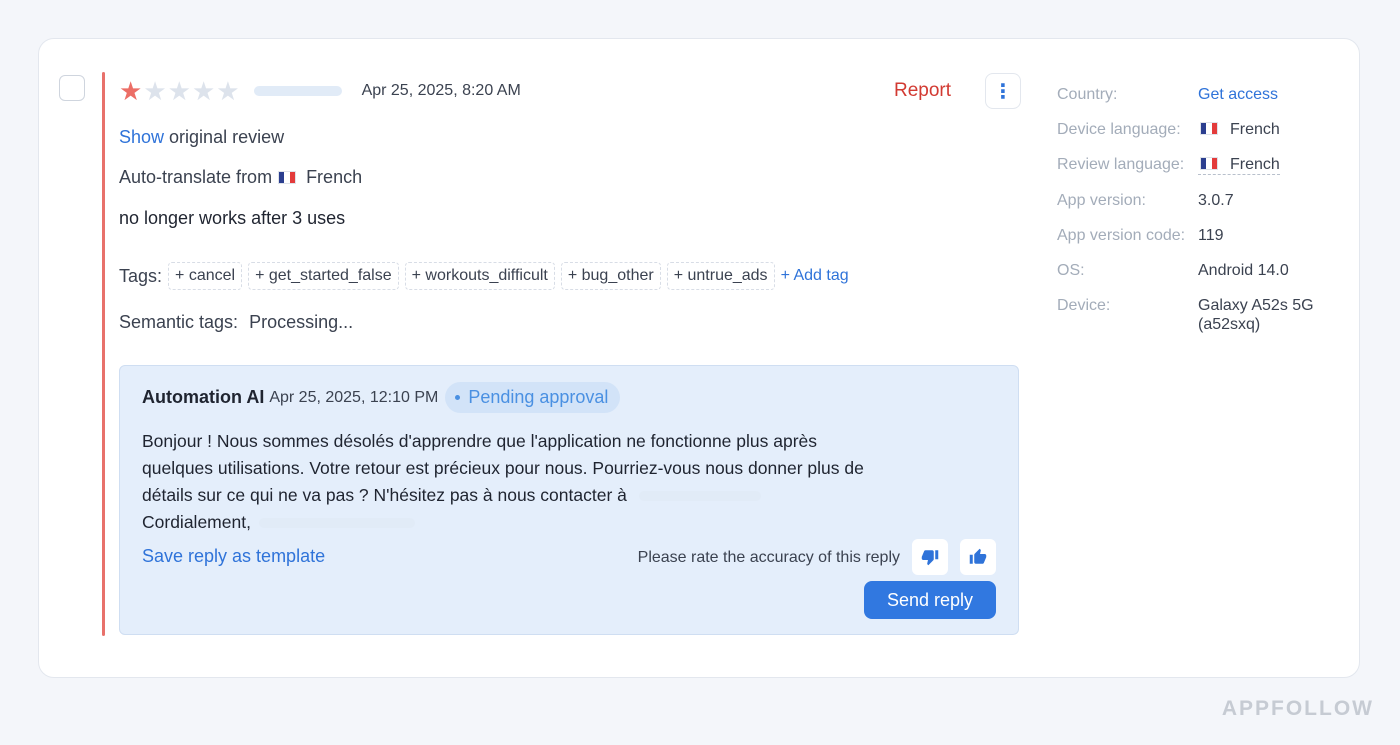 The height and width of the screenshot is (745, 1400). What do you see at coordinates (922, 91) in the screenshot?
I see `report-button: Report` at bounding box center [922, 91].